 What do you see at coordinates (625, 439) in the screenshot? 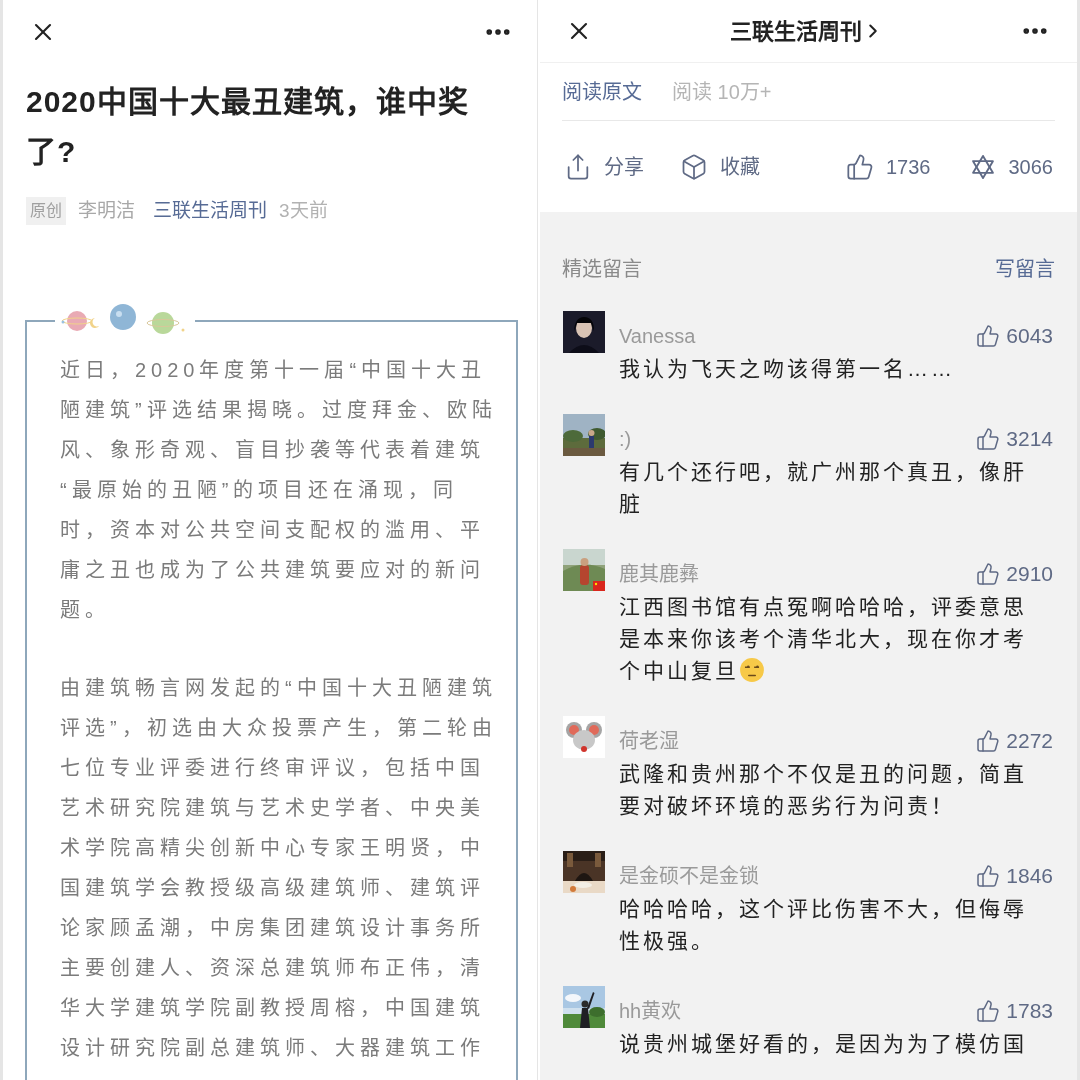
I see `commenter-name: :)` at bounding box center [625, 439].